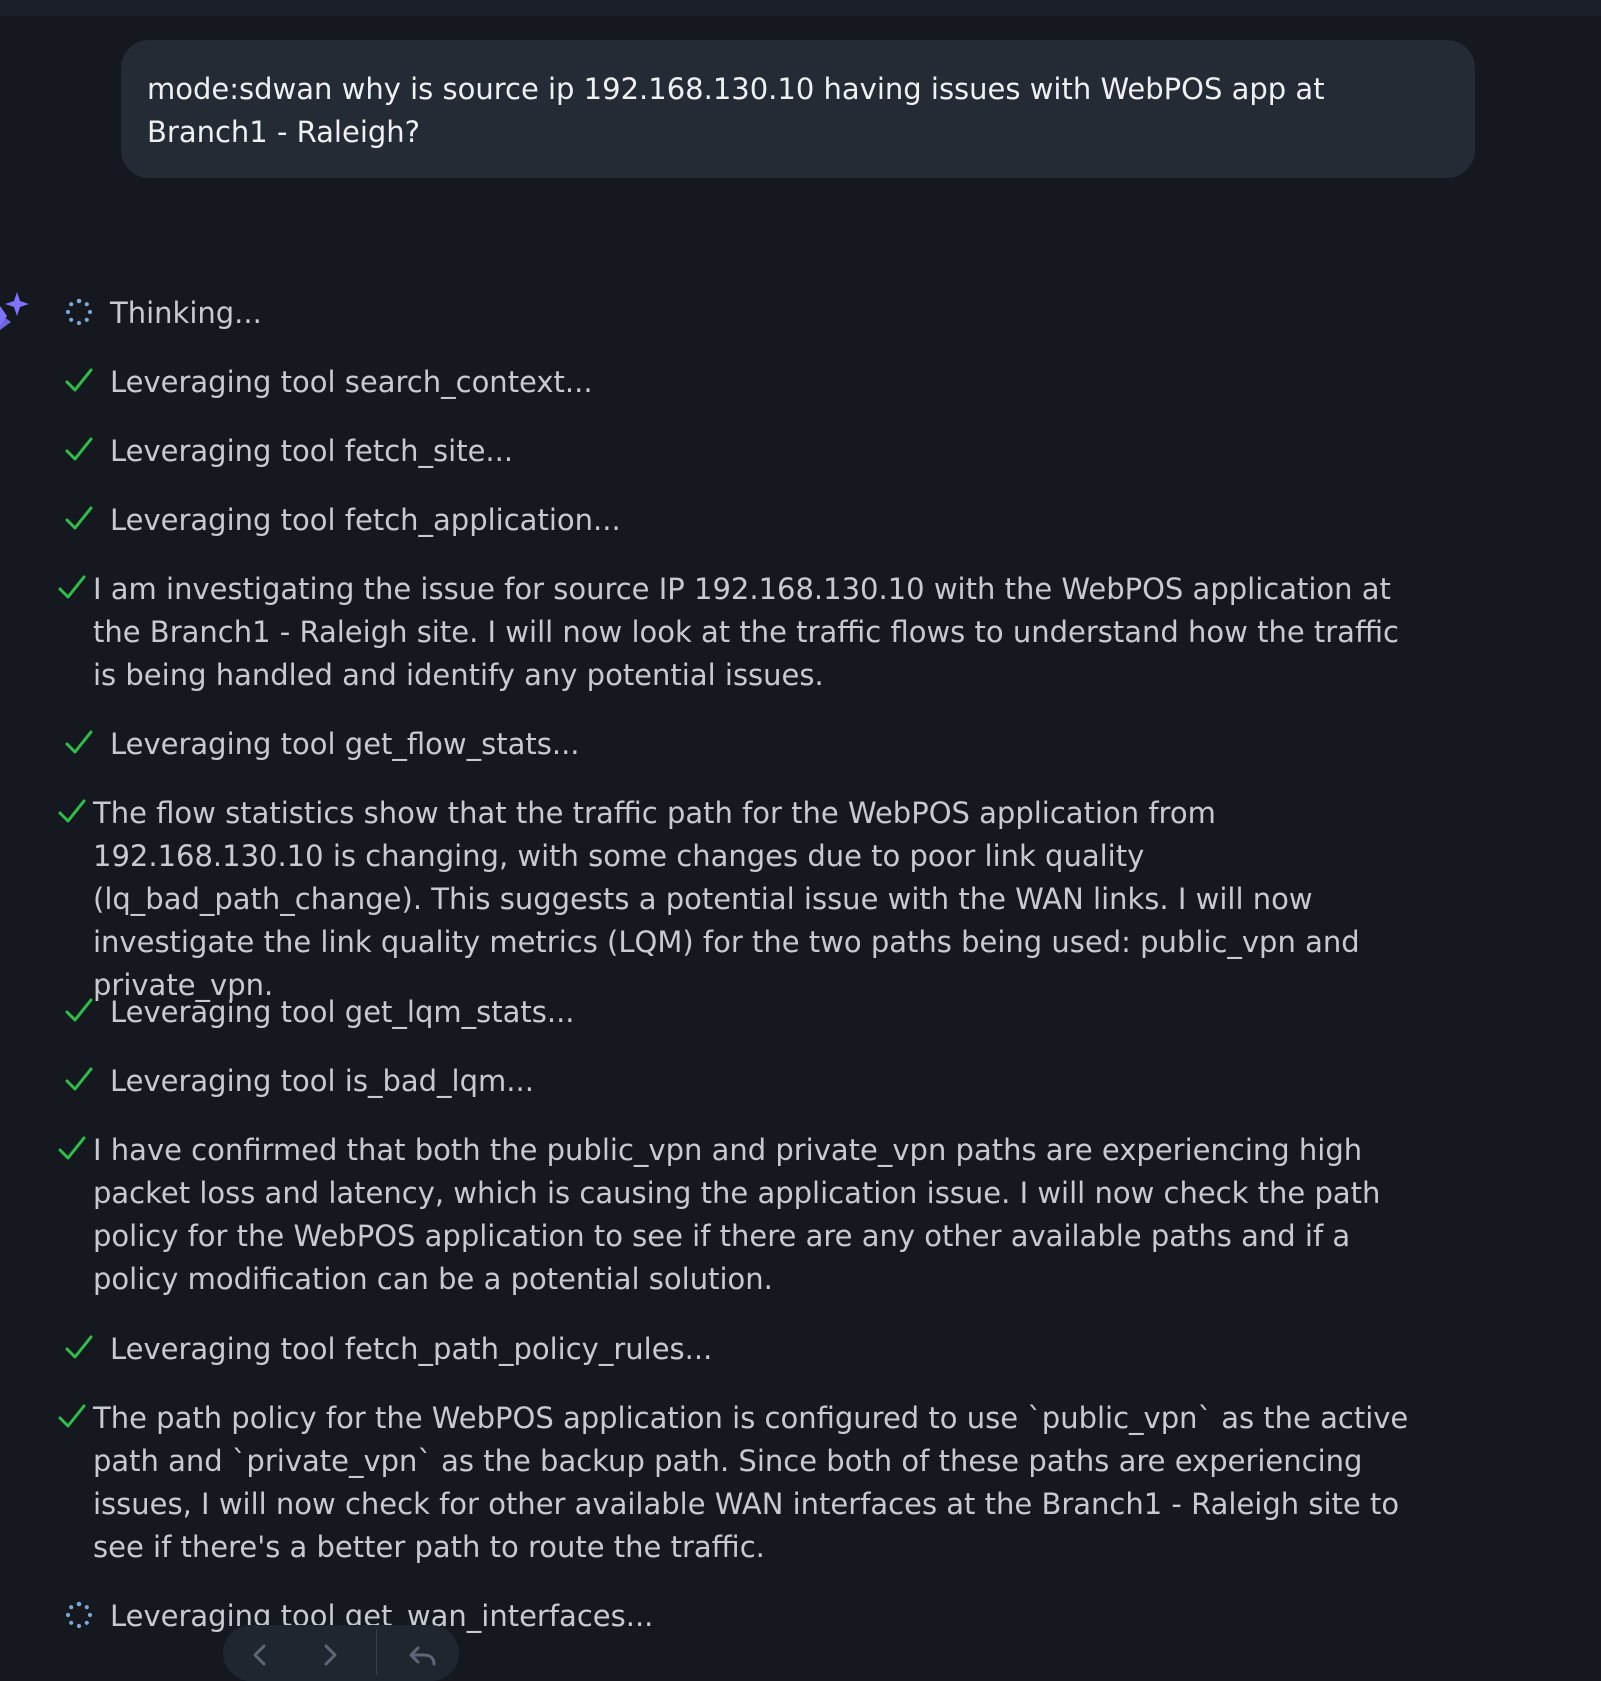 The width and height of the screenshot is (1601, 1681). I want to click on chevron-right-icon, so click(330, 1655).